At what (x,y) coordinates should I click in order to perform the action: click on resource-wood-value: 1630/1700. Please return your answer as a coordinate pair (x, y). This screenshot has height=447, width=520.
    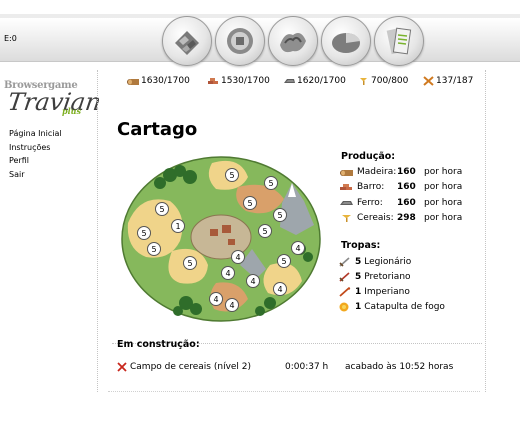
    Looking at the image, I should click on (165, 81).